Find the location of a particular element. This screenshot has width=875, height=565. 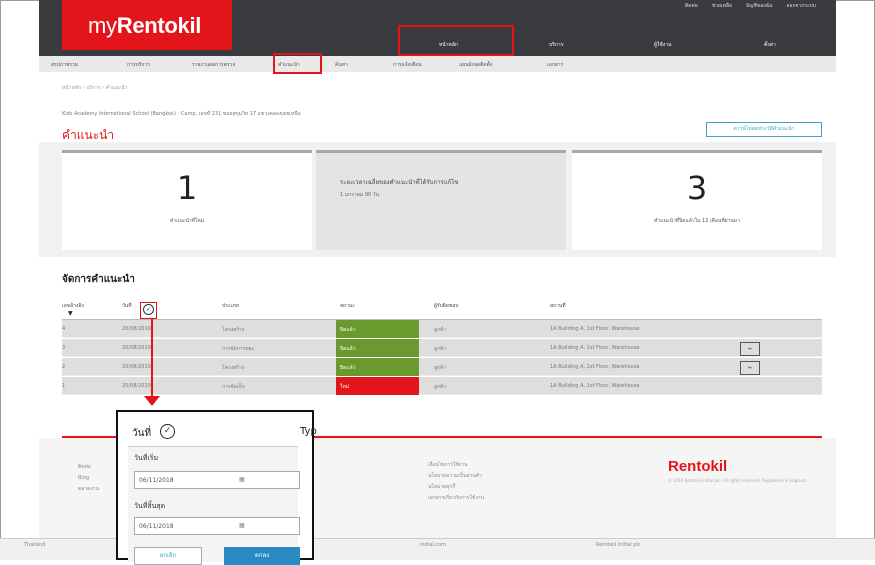

top-link-help: ช่วยเหลือ is located at coordinates (722, 6).